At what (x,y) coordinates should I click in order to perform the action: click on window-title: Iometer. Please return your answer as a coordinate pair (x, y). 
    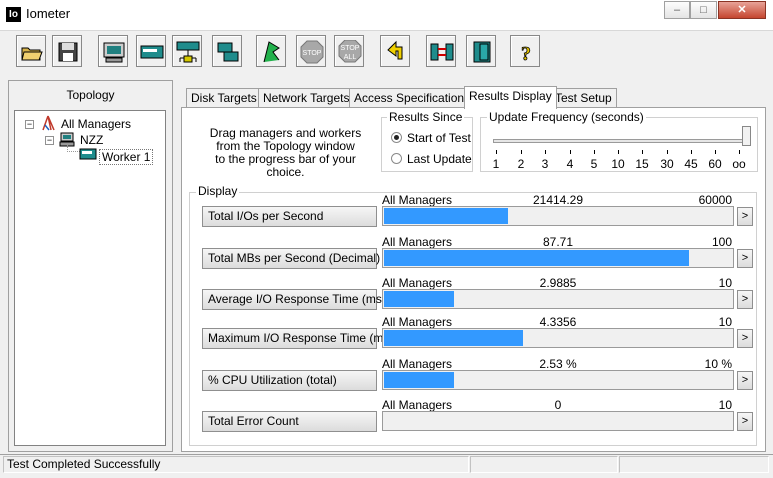
    Looking at the image, I should click on (48, 13).